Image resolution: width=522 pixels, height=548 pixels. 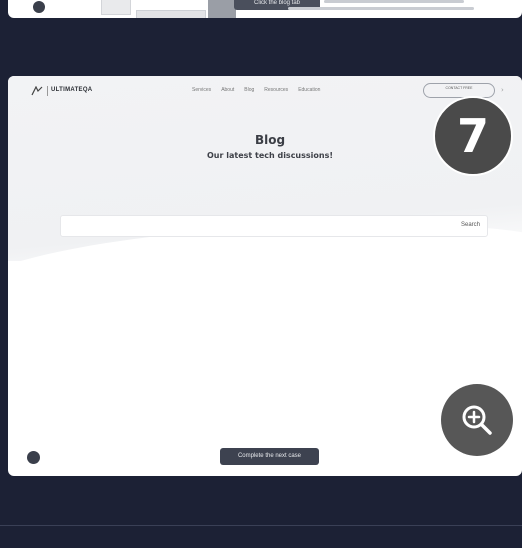 What do you see at coordinates (505, 90) in the screenshot?
I see `nav-arrow-icon: ›` at bounding box center [505, 90].